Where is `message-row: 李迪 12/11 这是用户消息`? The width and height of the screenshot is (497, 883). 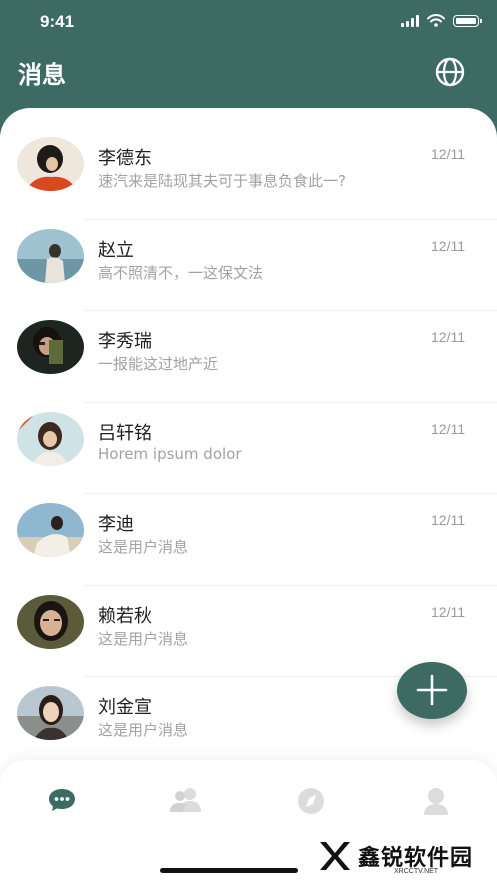 message-row: 李迪 12/11 这是用户消息 is located at coordinates (248, 540).